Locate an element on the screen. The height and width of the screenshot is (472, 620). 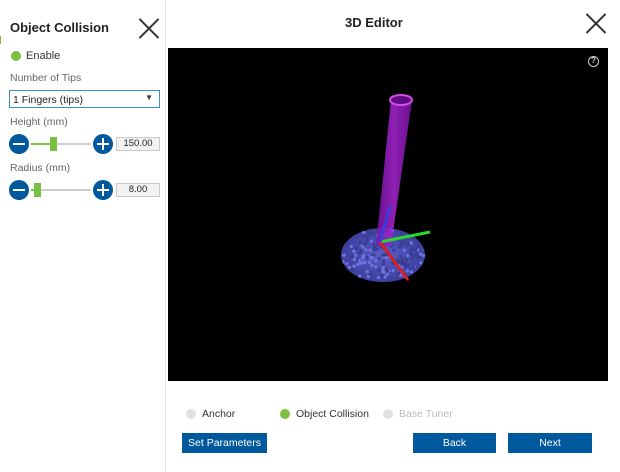
radius-decrease-button is located at coordinates (19, 190).